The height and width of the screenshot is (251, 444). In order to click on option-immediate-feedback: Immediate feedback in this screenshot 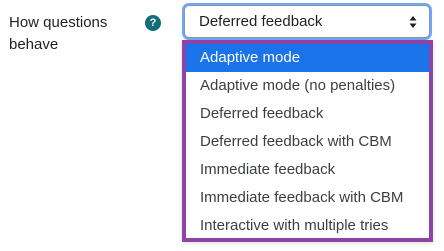, I will do `click(307, 170)`.